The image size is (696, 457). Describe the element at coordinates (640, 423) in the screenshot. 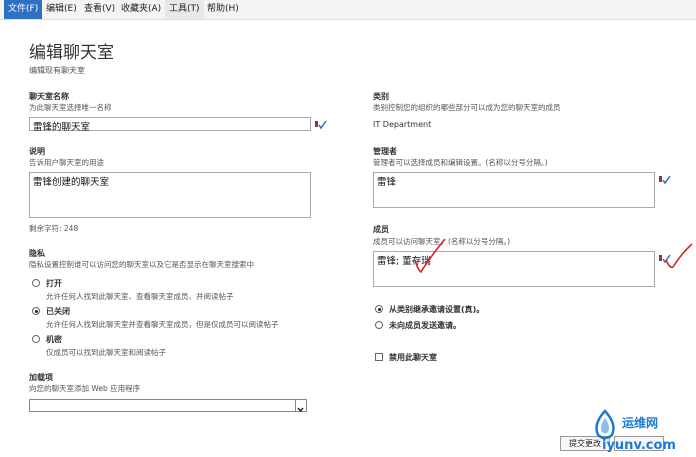

I see `watermark-text: 运维网` at that location.